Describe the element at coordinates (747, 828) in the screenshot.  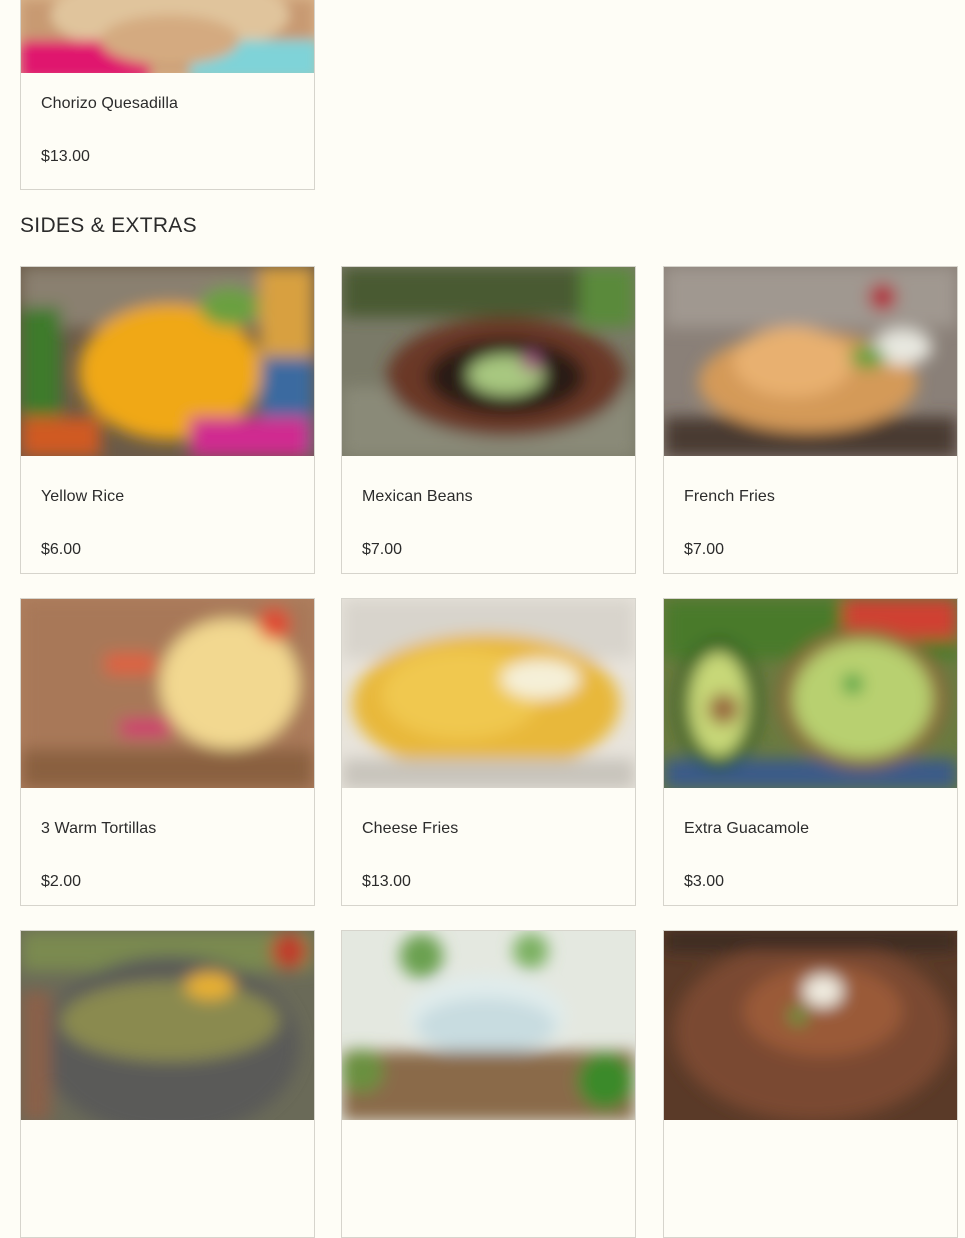
I see `item-name: Extra Guacamole` at that location.